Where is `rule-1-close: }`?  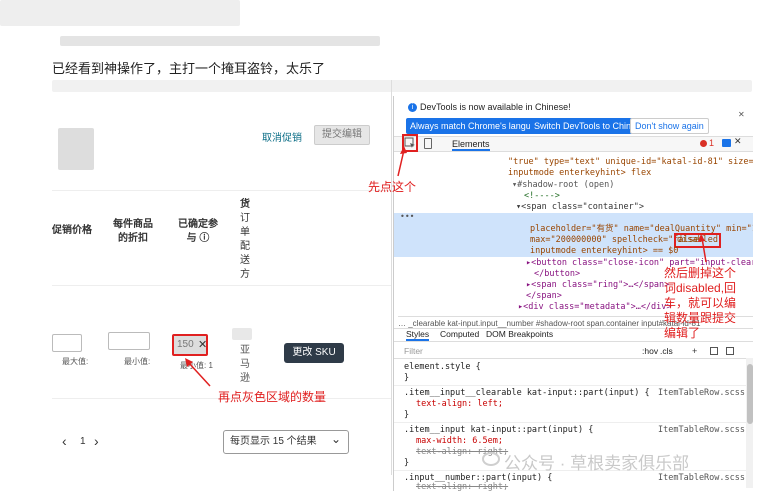 rule-1-close: } is located at coordinates (407, 415).